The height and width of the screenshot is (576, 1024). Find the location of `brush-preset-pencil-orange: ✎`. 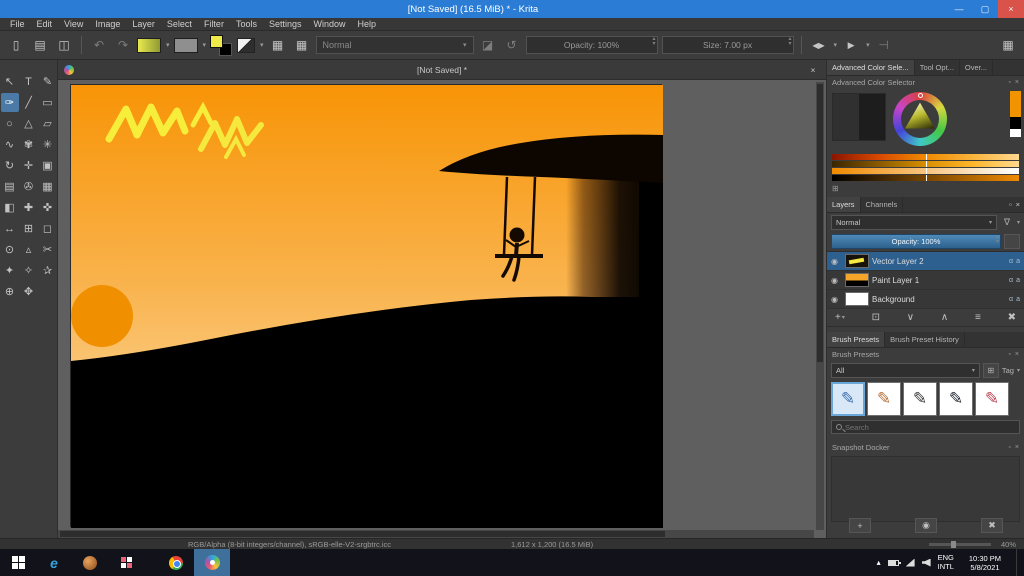

brush-preset-pencil-orange: ✎ is located at coordinates (884, 399).